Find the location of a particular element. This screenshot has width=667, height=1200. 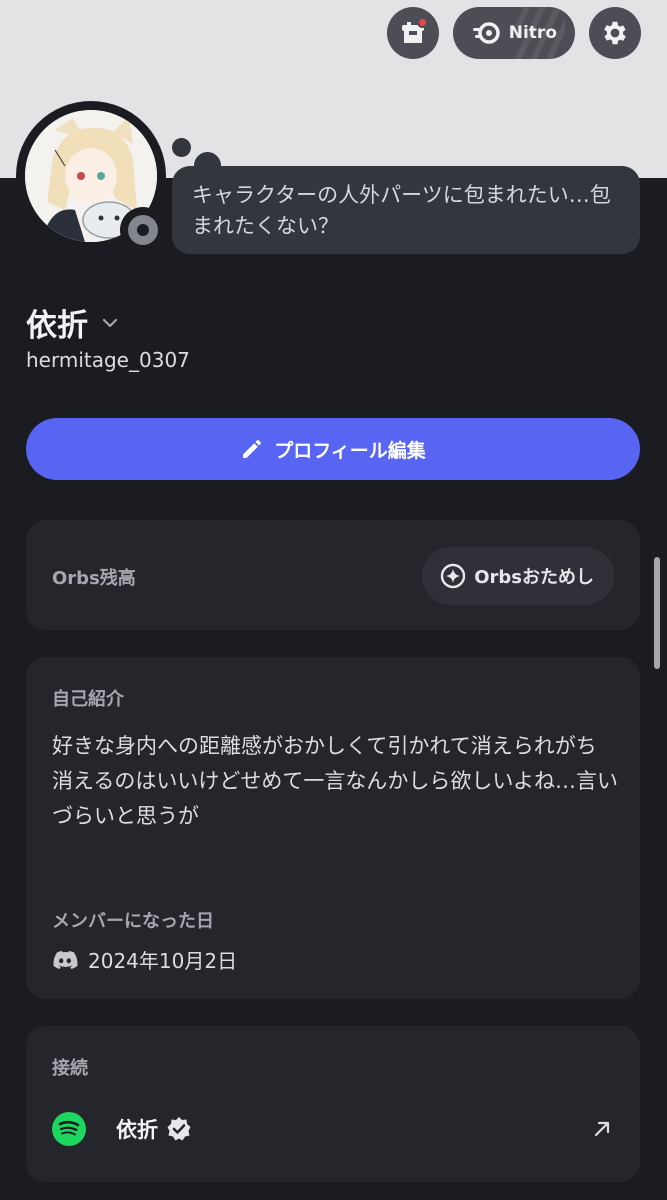

connection-name: 依折 is located at coordinates (137, 1130).